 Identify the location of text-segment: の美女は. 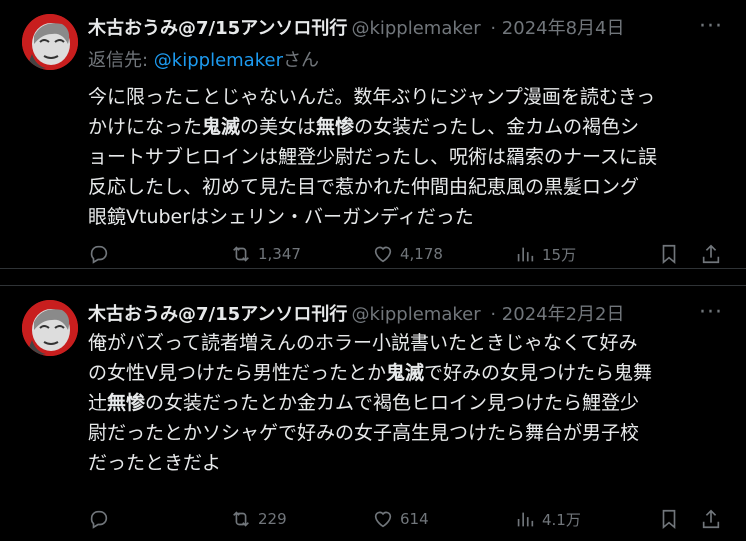
(278, 127).